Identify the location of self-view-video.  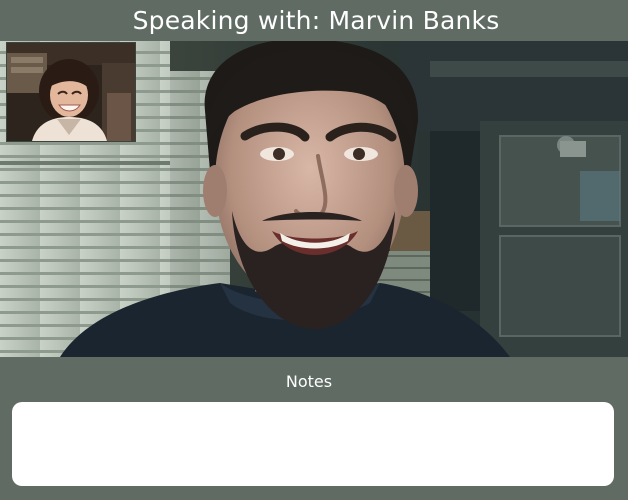
(71, 92).